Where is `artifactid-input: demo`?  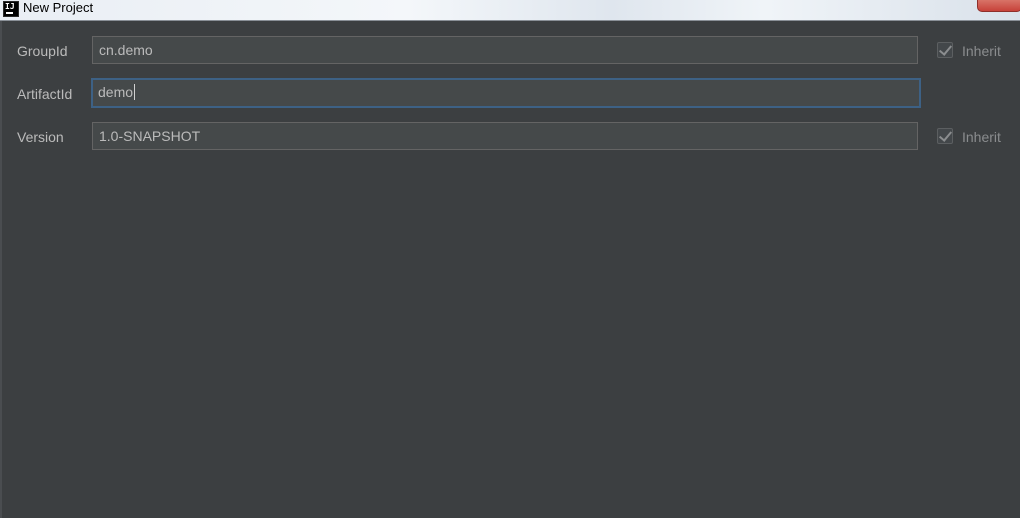
artifactid-input: demo is located at coordinates (506, 93).